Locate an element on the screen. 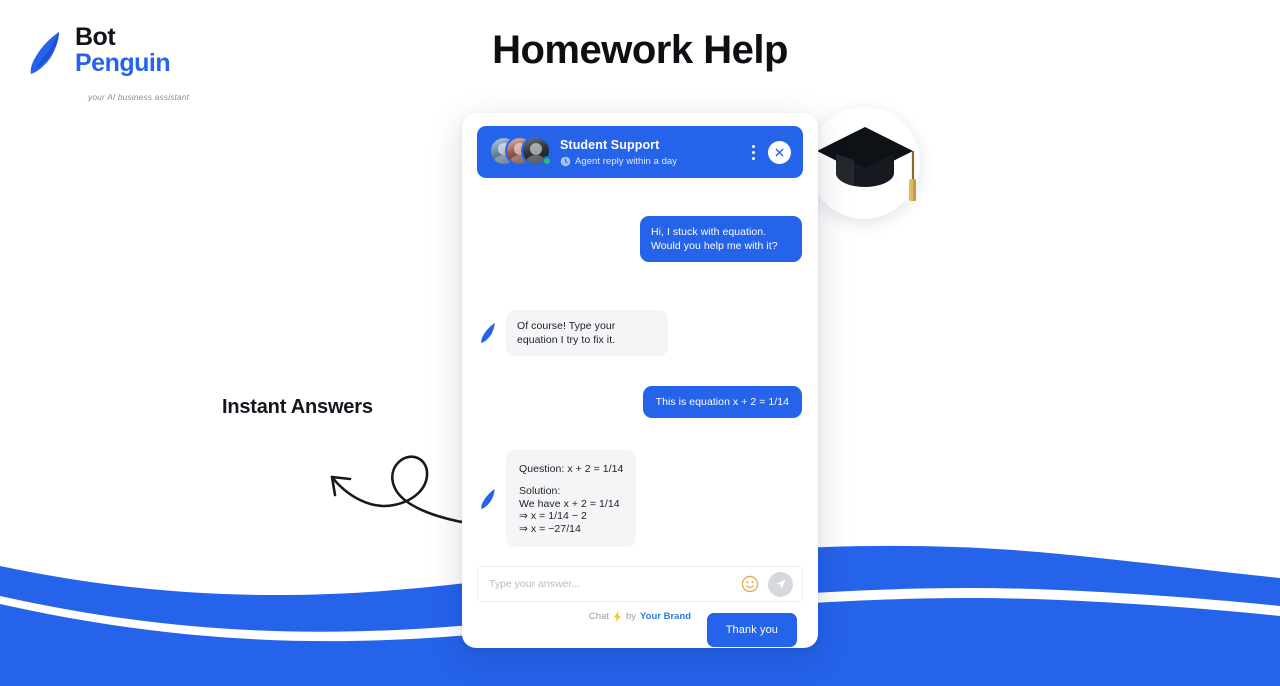 This screenshot has width=1280, height=686. user-message-bubble: This is equation x + 2 = 1/14 is located at coordinates (722, 402).